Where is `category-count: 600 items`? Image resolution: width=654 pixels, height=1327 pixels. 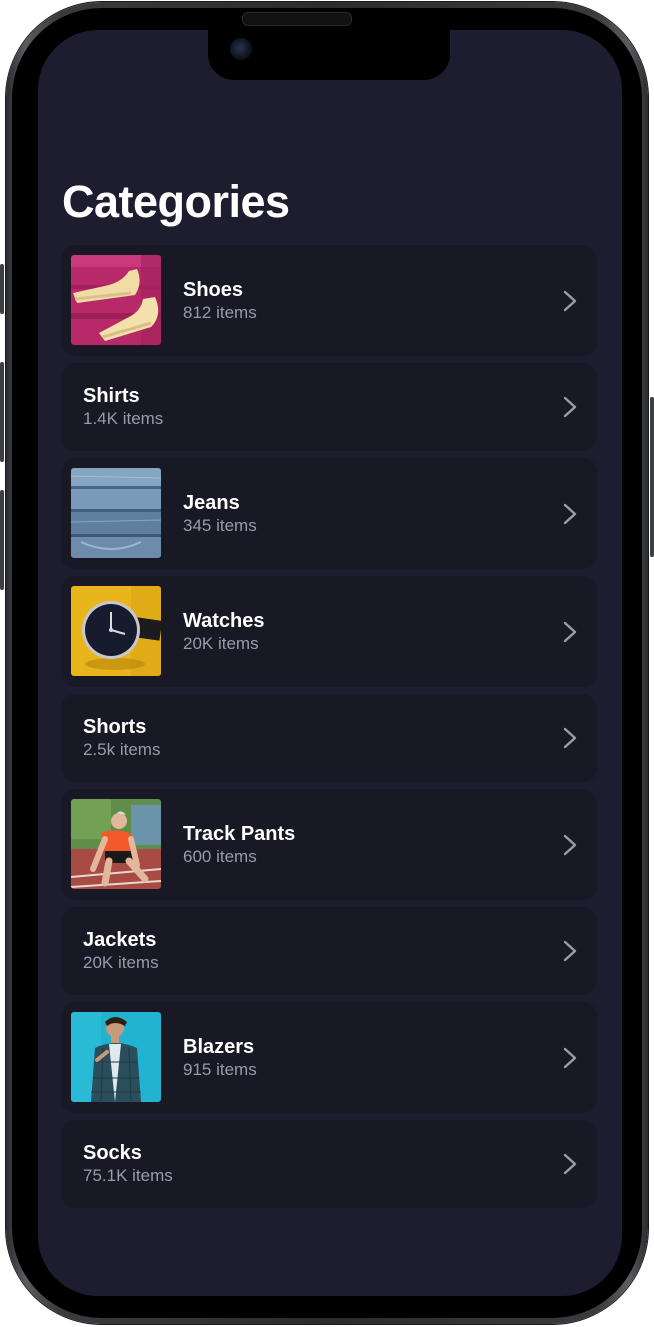 category-count: 600 items is located at coordinates (220, 856).